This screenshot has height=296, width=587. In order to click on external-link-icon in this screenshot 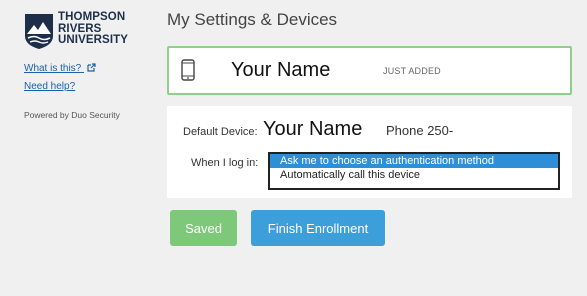, I will do `click(91, 67)`.